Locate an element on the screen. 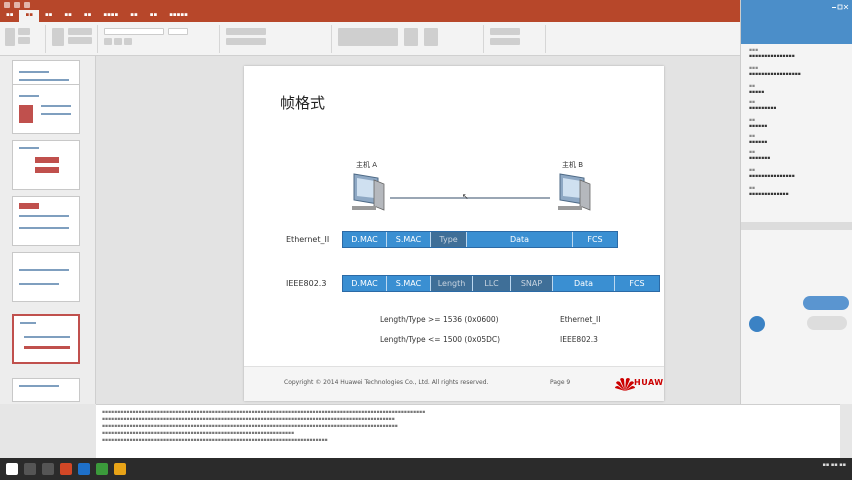 Image resolution: width=852 pixels, height=480 pixels. redo-icon is located at coordinates (27, 5).